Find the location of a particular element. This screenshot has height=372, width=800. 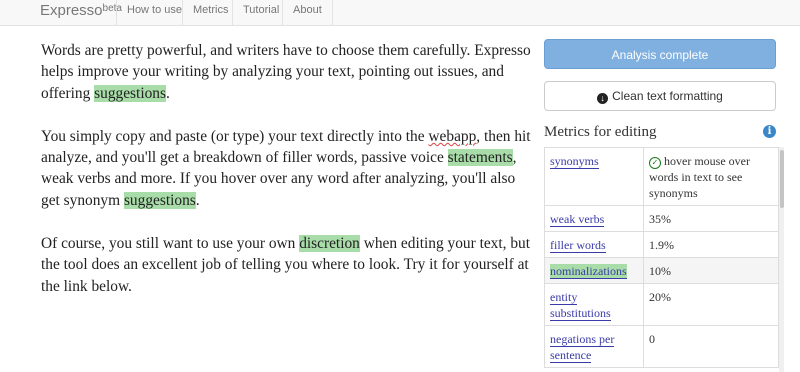

brand-logo: Expressobeta is located at coordinates (81, 12).